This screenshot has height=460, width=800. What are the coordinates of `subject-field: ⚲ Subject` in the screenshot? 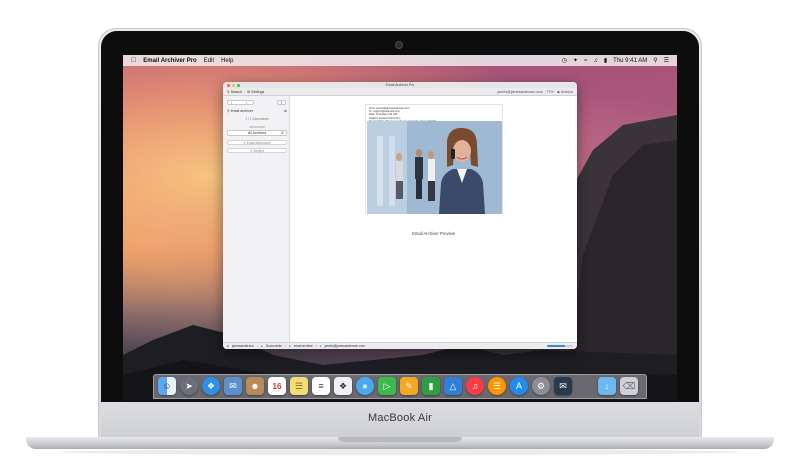 It's located at (257, 150).